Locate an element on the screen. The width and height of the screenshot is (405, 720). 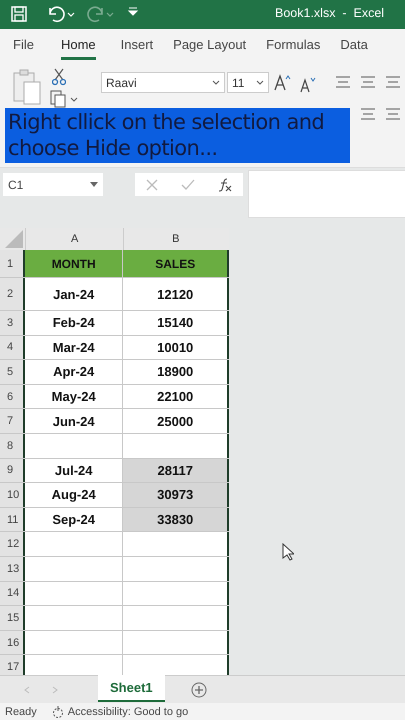
table-cell: 25000 is located at coordinates (176, 421).